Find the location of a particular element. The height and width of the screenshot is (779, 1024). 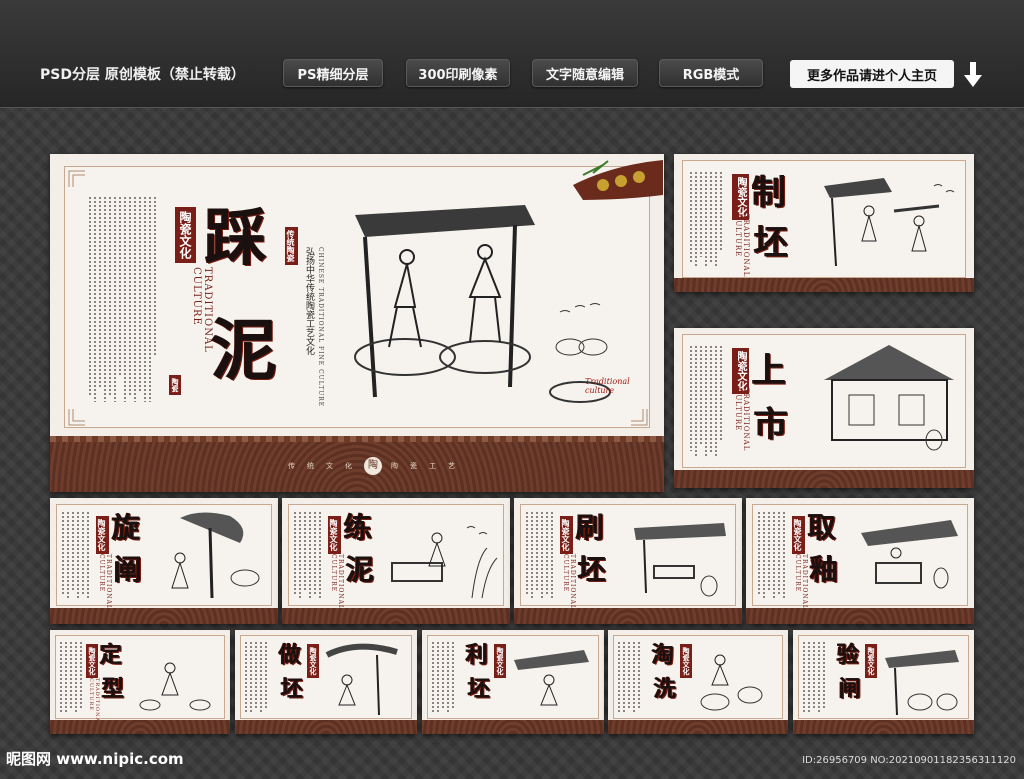

body-text-columns is located at coordinates (122, 302).